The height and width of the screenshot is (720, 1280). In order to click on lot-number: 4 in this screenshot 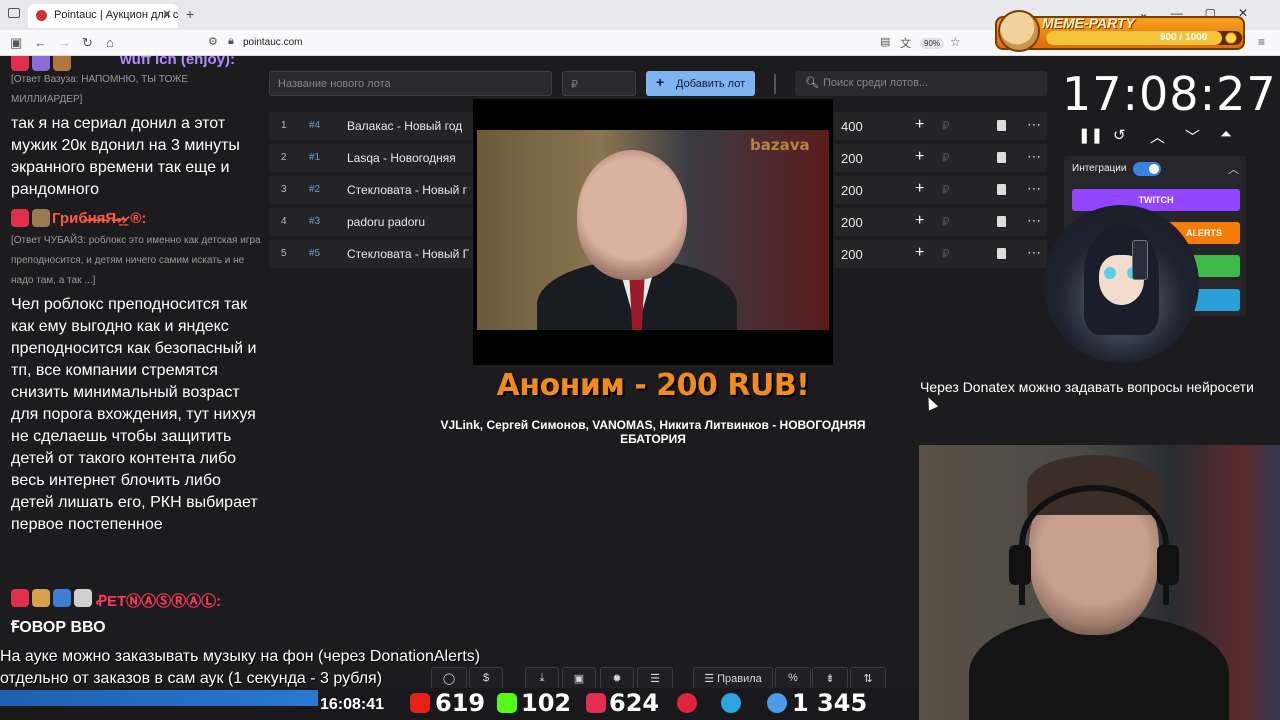, I will do `click(284, 221)`.